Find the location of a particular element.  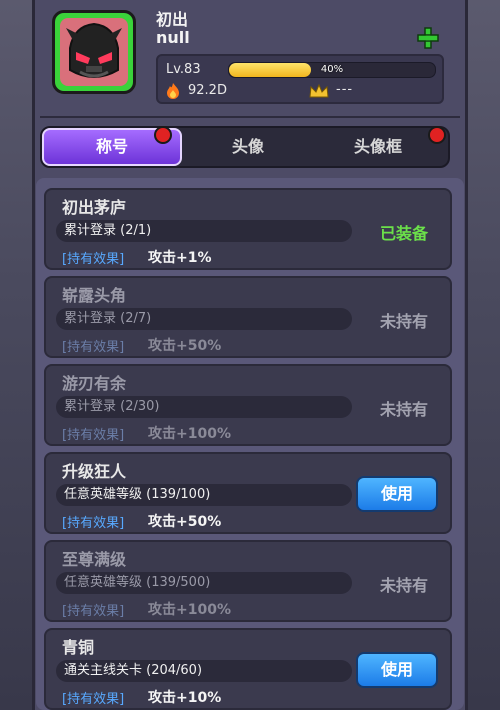

condition-text: 任意英雄等级 (139/500) is located at coordinates (137, 582).